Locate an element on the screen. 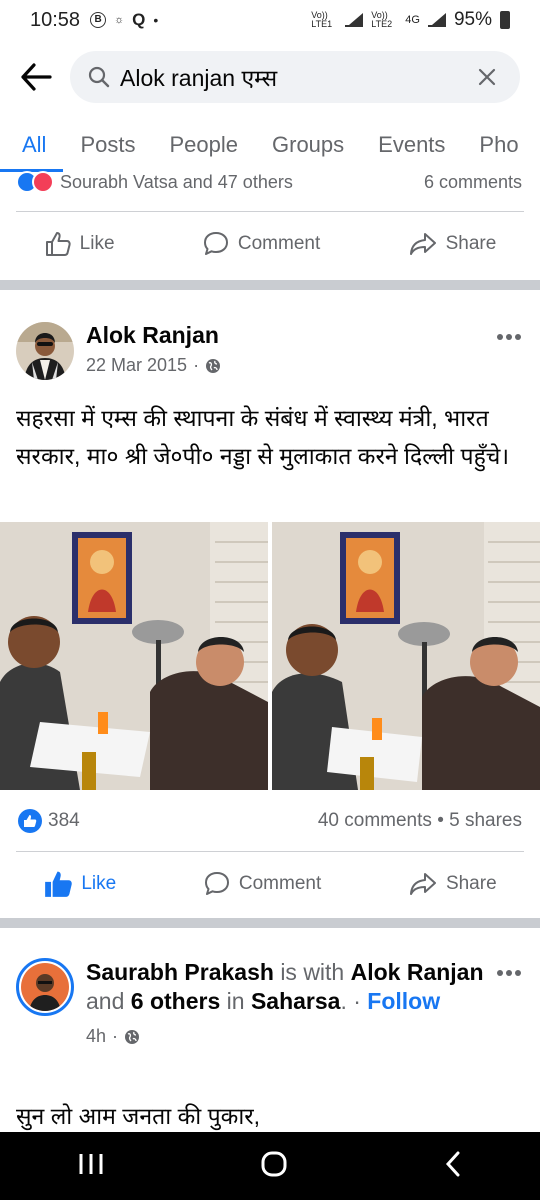  tagged-person: Alok Ranjan is located at coordinates (417, 972).